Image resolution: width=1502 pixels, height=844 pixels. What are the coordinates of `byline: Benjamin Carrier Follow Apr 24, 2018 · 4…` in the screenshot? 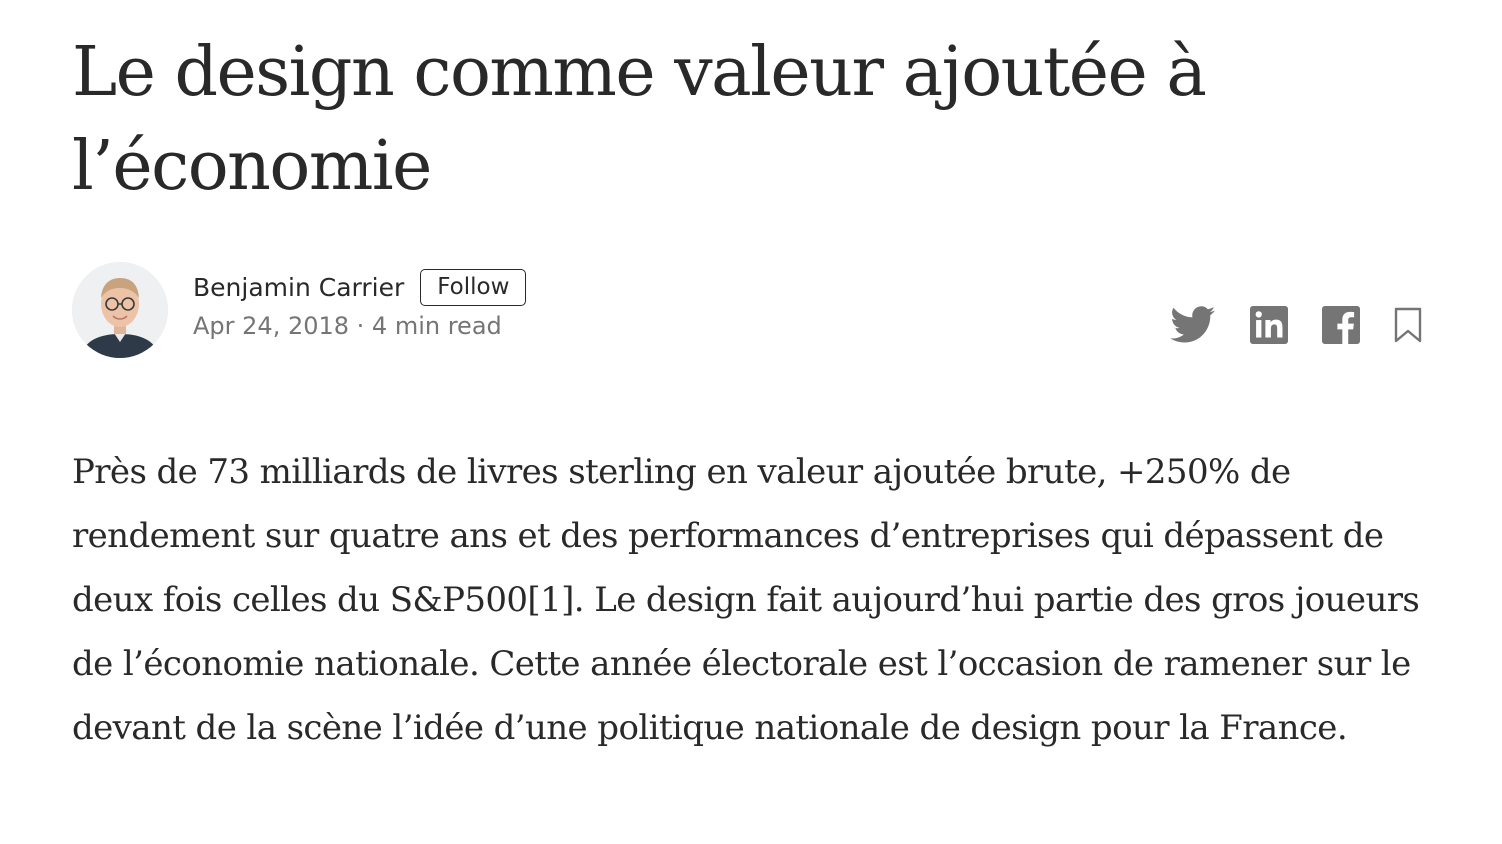 It's located at (747, 310).